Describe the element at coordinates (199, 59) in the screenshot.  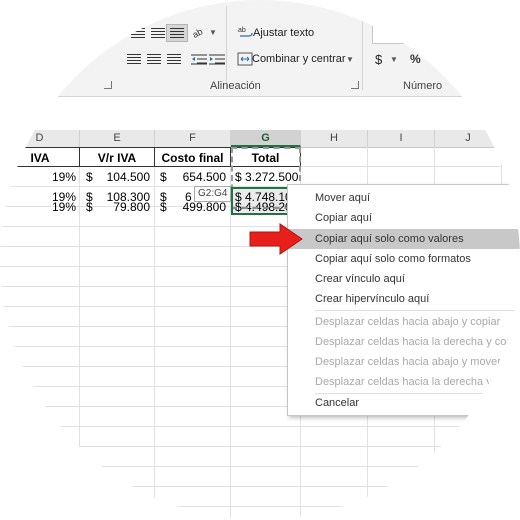
I see `decrease-indent-icon` at that location.